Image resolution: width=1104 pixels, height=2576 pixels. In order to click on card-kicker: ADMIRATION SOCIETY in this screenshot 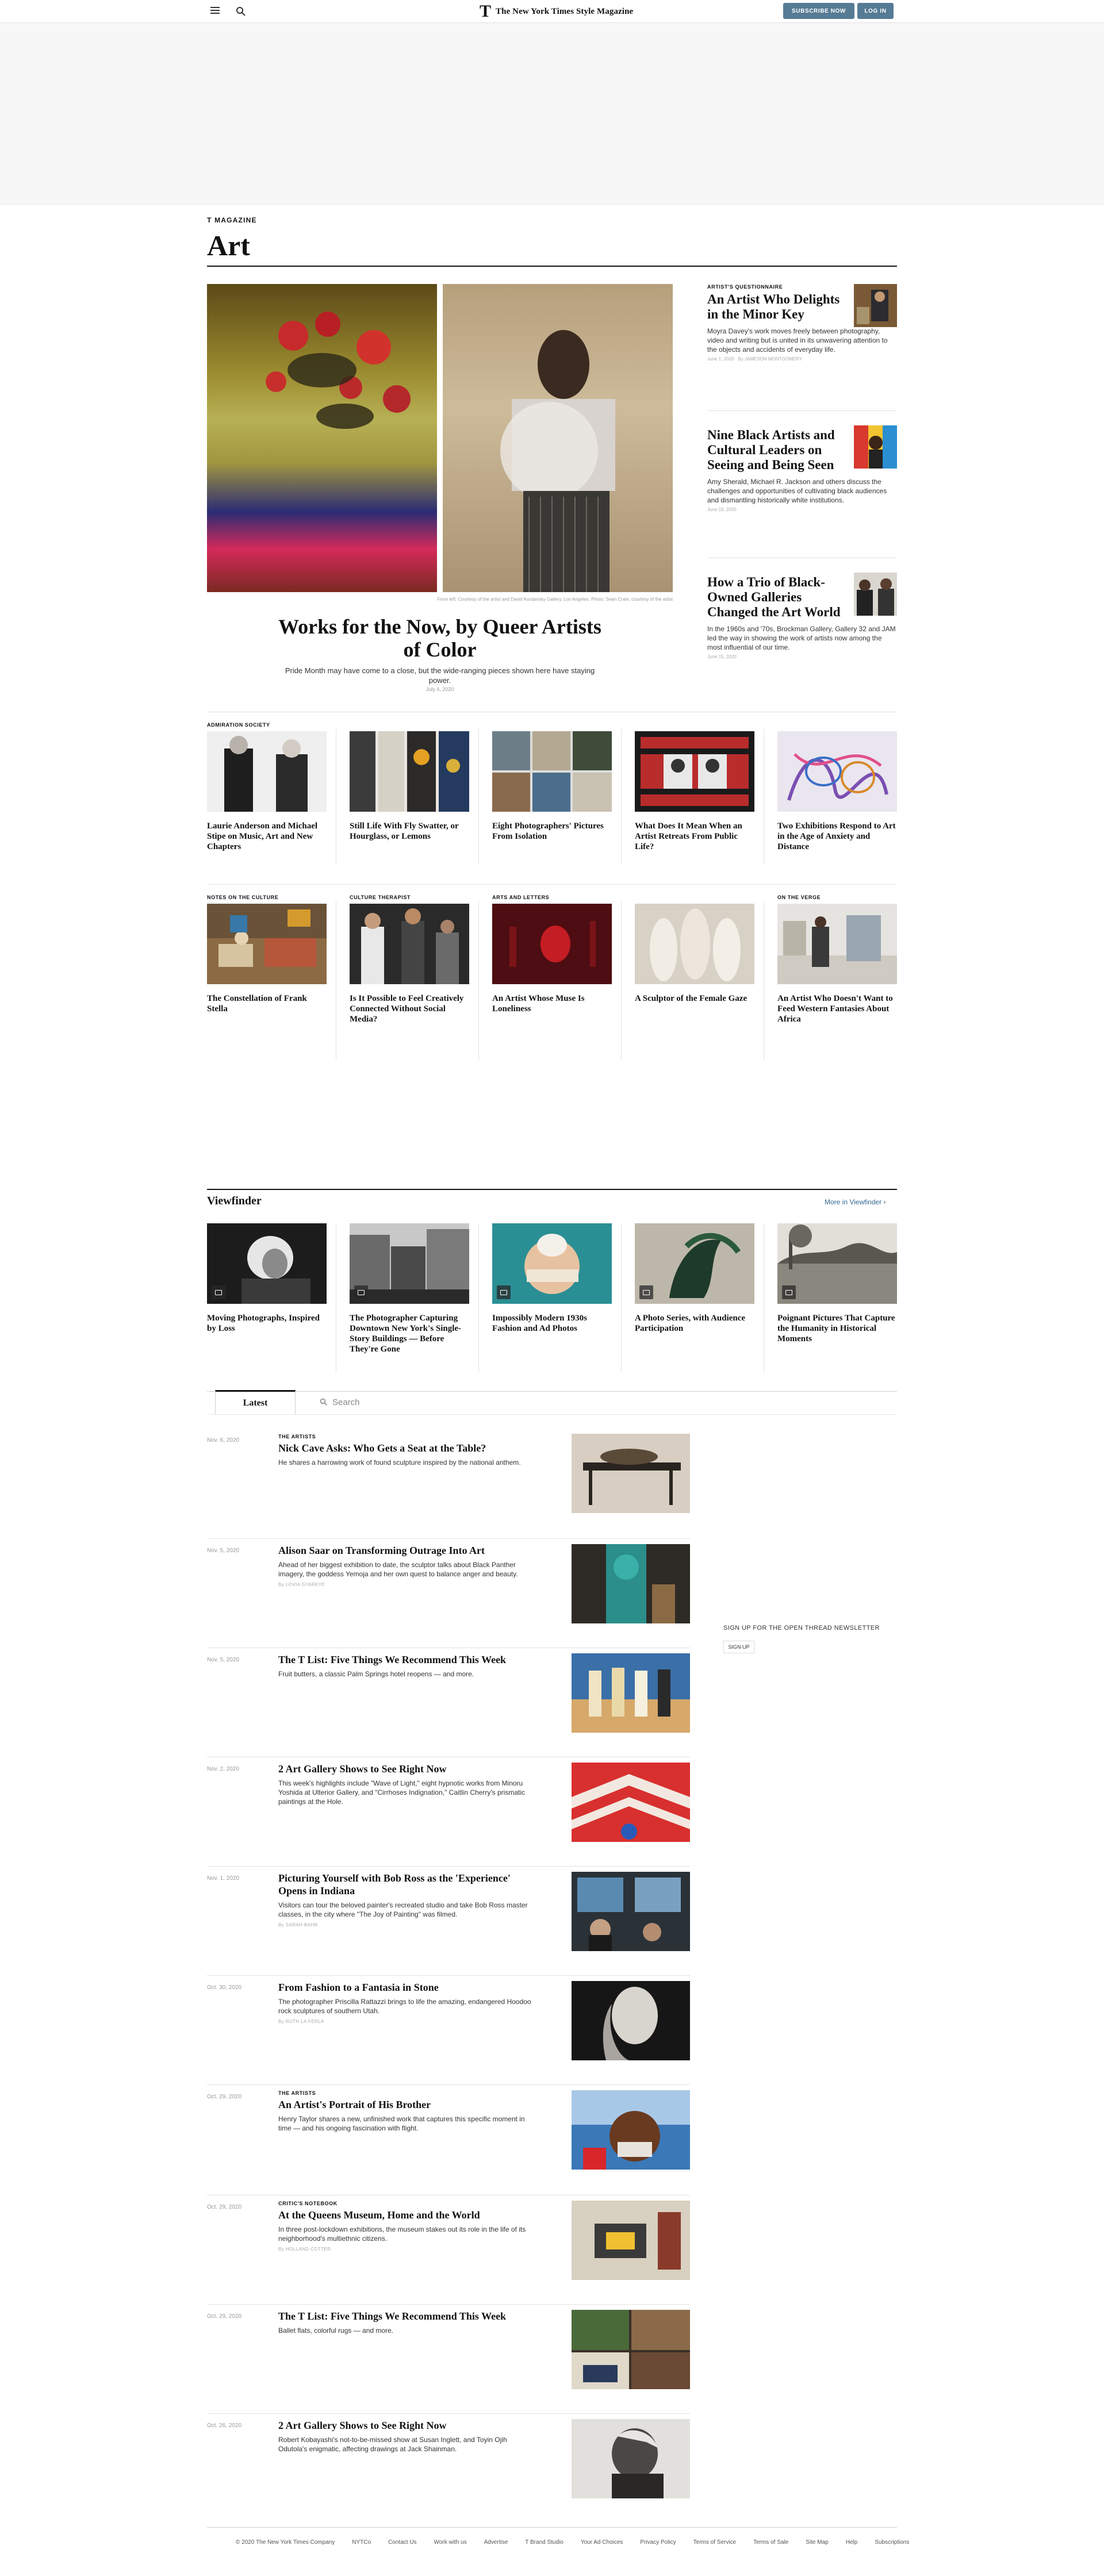, I will do `click(267, 726)`.